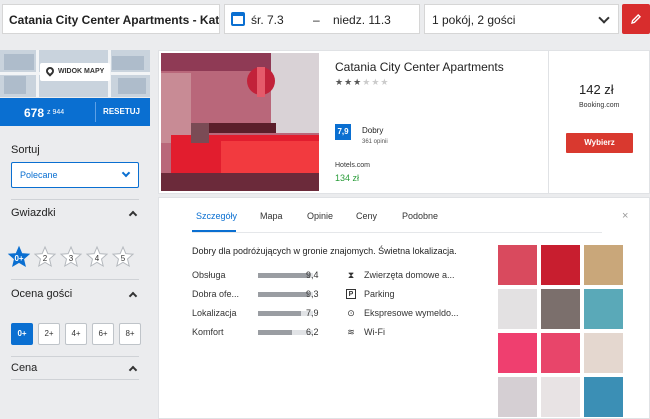 Image resolution: width=650 pixels, height=419 pixels. I want to click on deal-price: 134 zł, so click(347, 178).